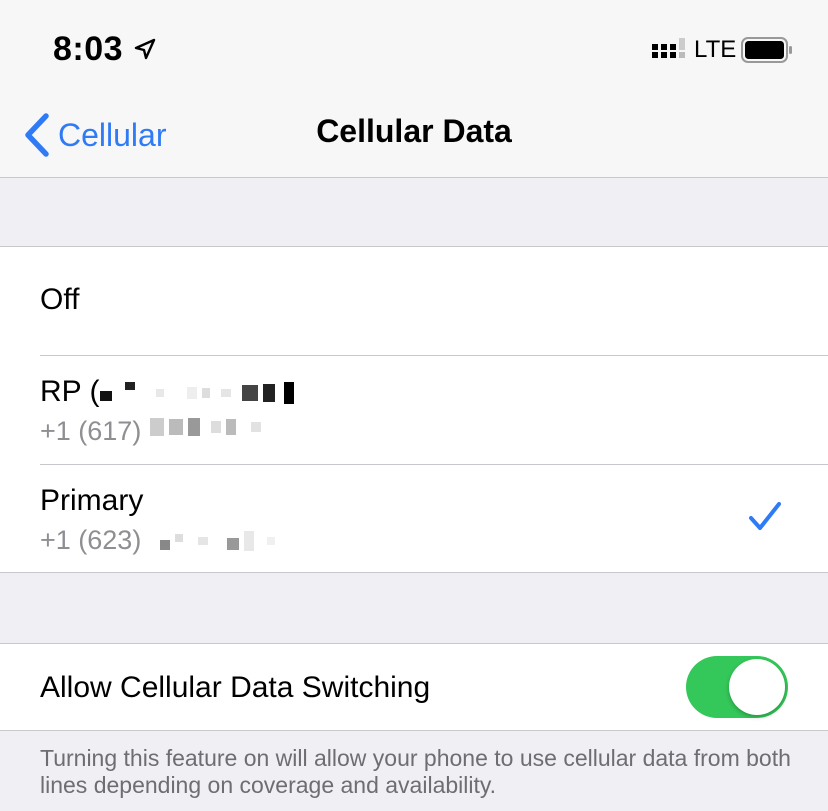 The width and height of the screenshot is (828, 811). What do you see at coordinates (414, 139) in the screenshot?
I see `navigation-bar: Cellular Data Cellular` at bounding box center [414, 139].